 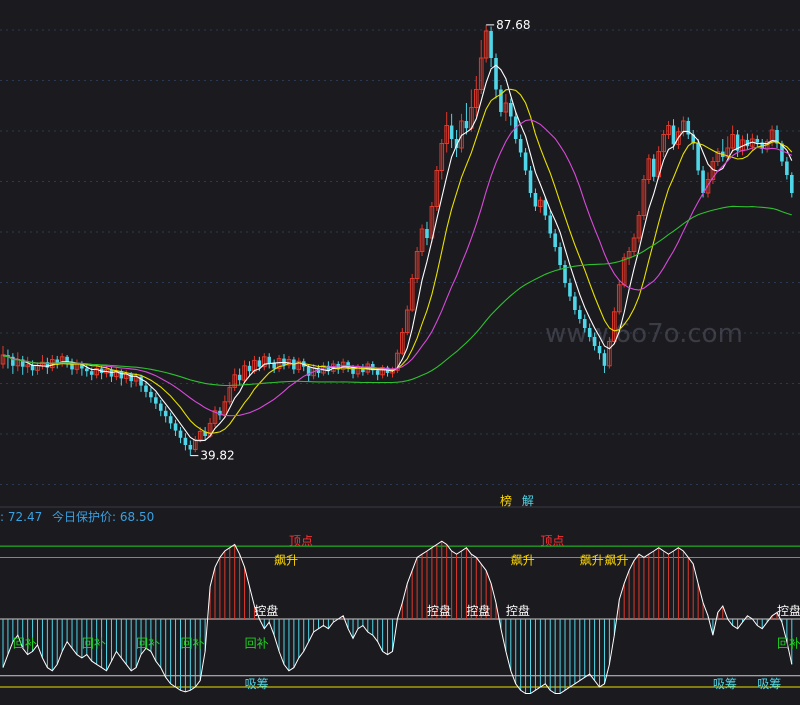 I want to click on watermark-text: www.6o7o.com, so click(x=644, y=334).